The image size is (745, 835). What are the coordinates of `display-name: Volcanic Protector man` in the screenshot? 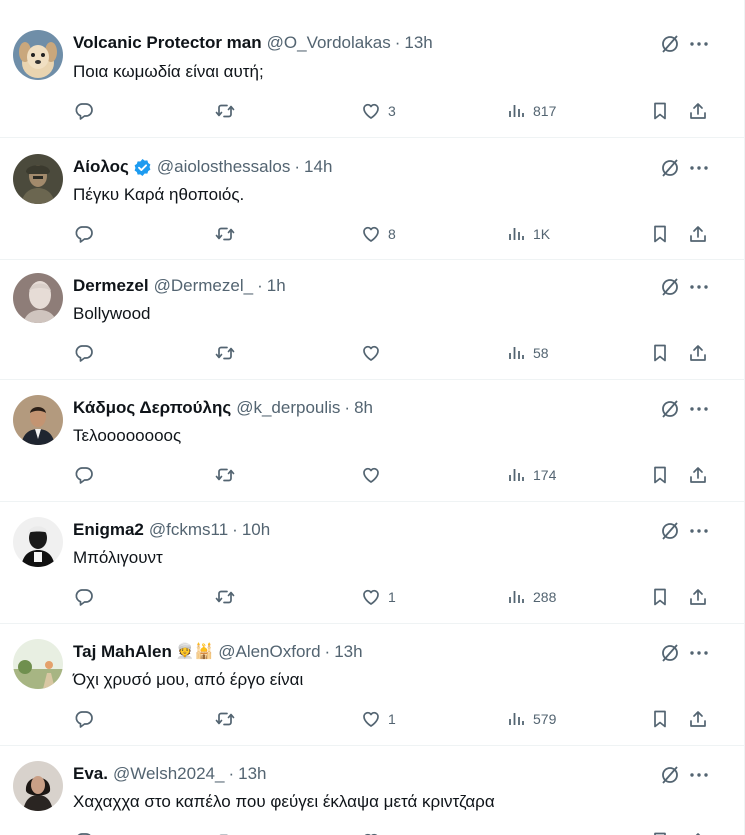 It's located at (167, 43).